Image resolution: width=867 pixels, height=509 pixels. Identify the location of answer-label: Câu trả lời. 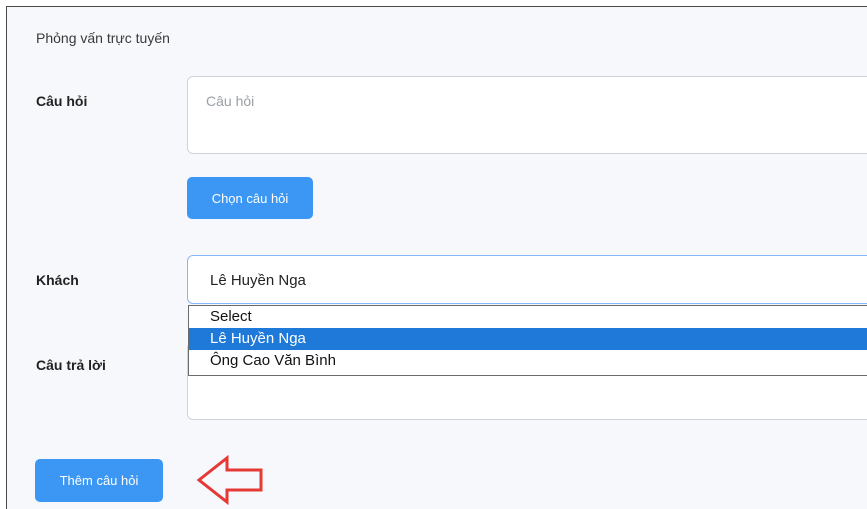
(71, 365).